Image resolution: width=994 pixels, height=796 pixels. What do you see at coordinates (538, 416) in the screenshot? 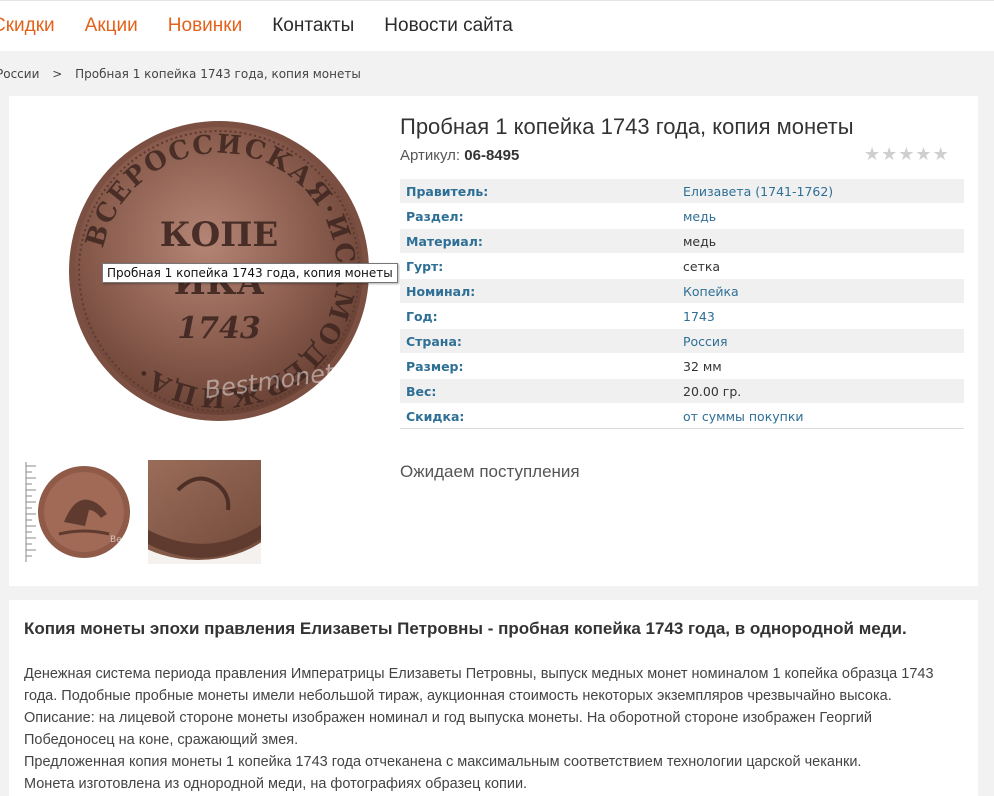
I see `property-key: Скидка:` at bounding box center [538, 416].